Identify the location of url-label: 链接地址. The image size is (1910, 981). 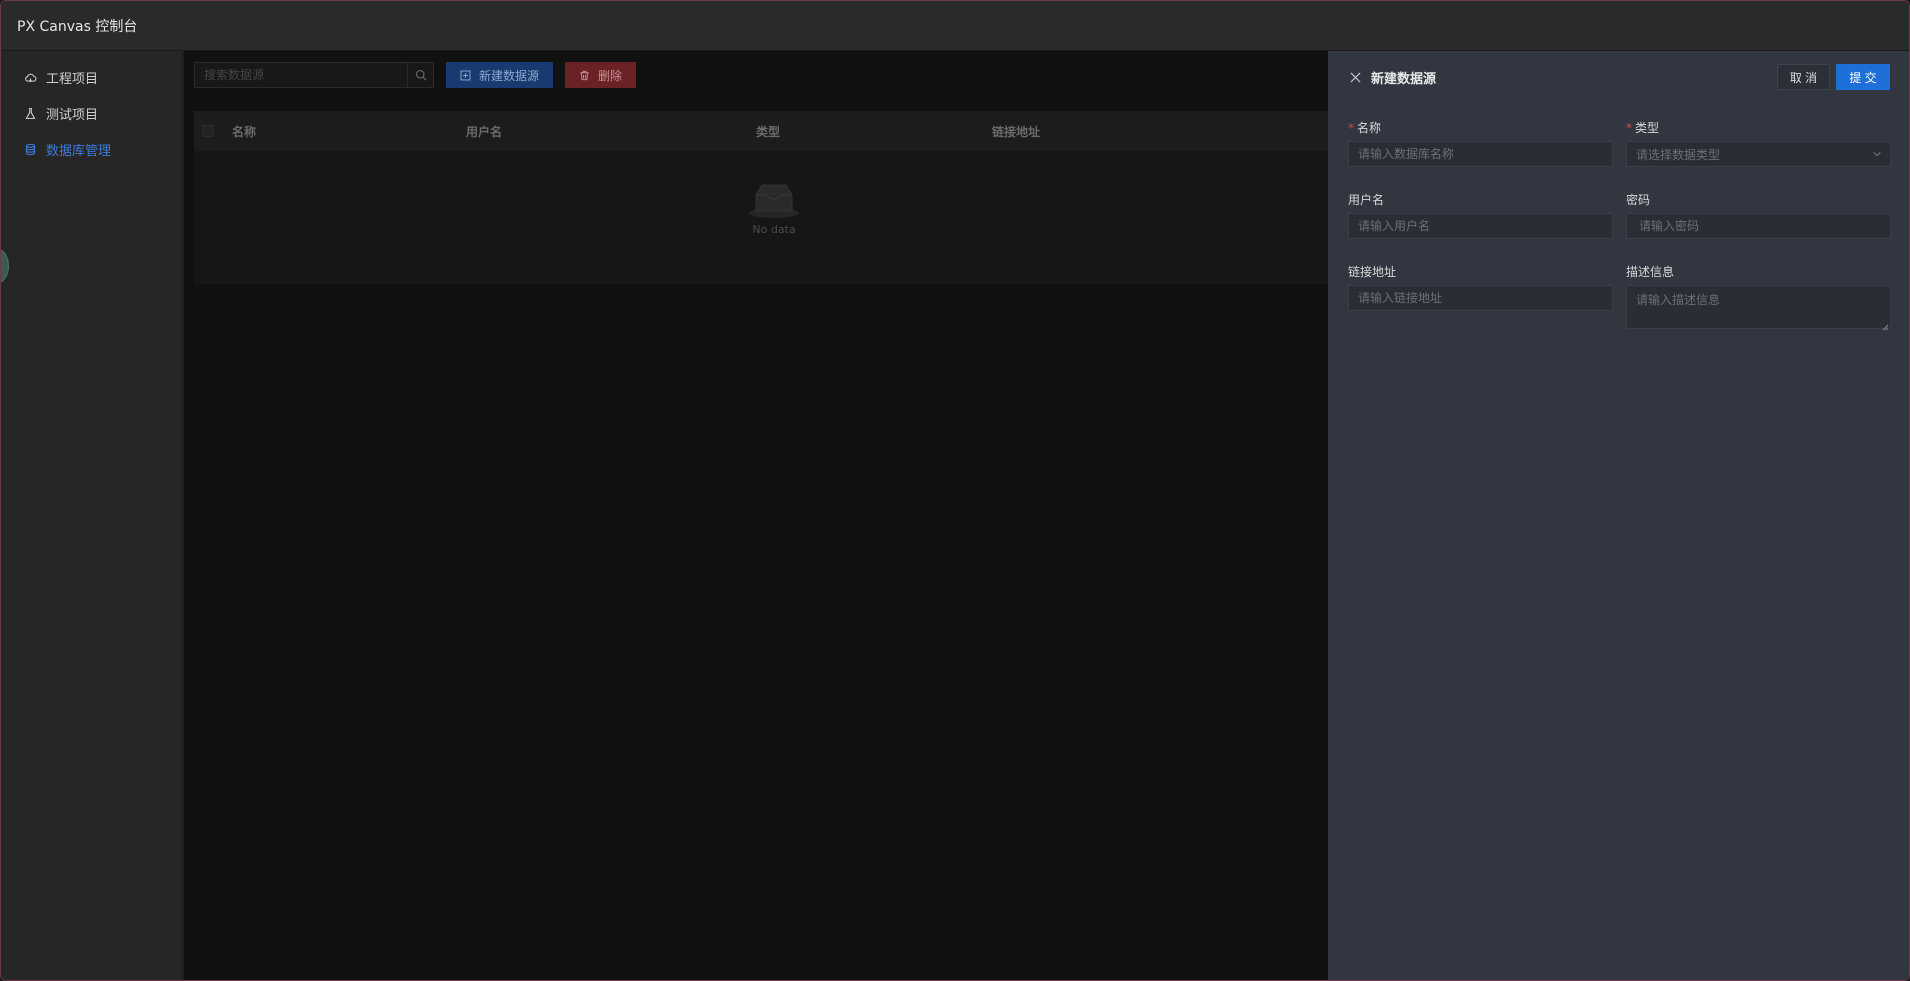
(1372, 272).